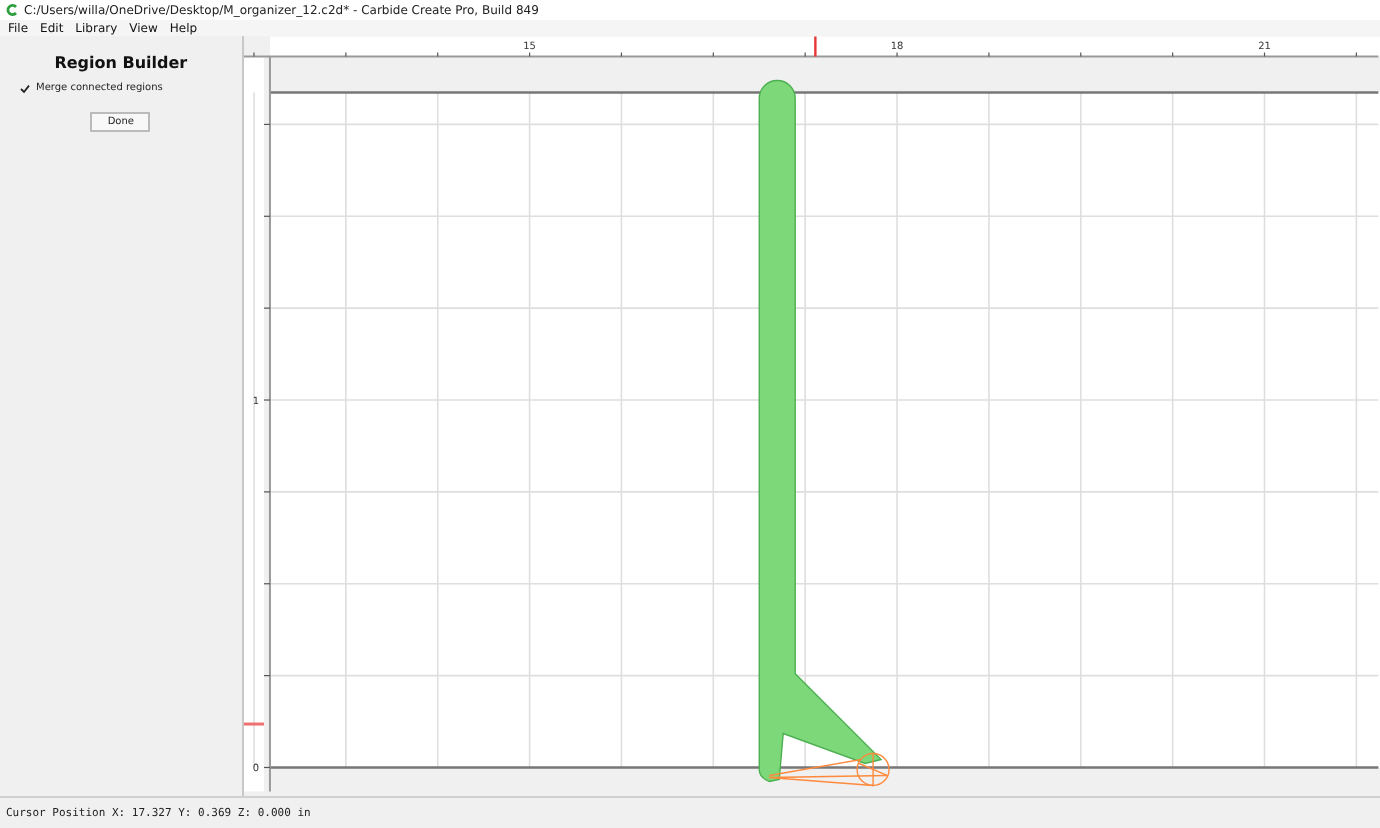  What do you see at coordinates (12, 10) in the screenshot?
I see `app-icon` at bounding box center [12, 10].